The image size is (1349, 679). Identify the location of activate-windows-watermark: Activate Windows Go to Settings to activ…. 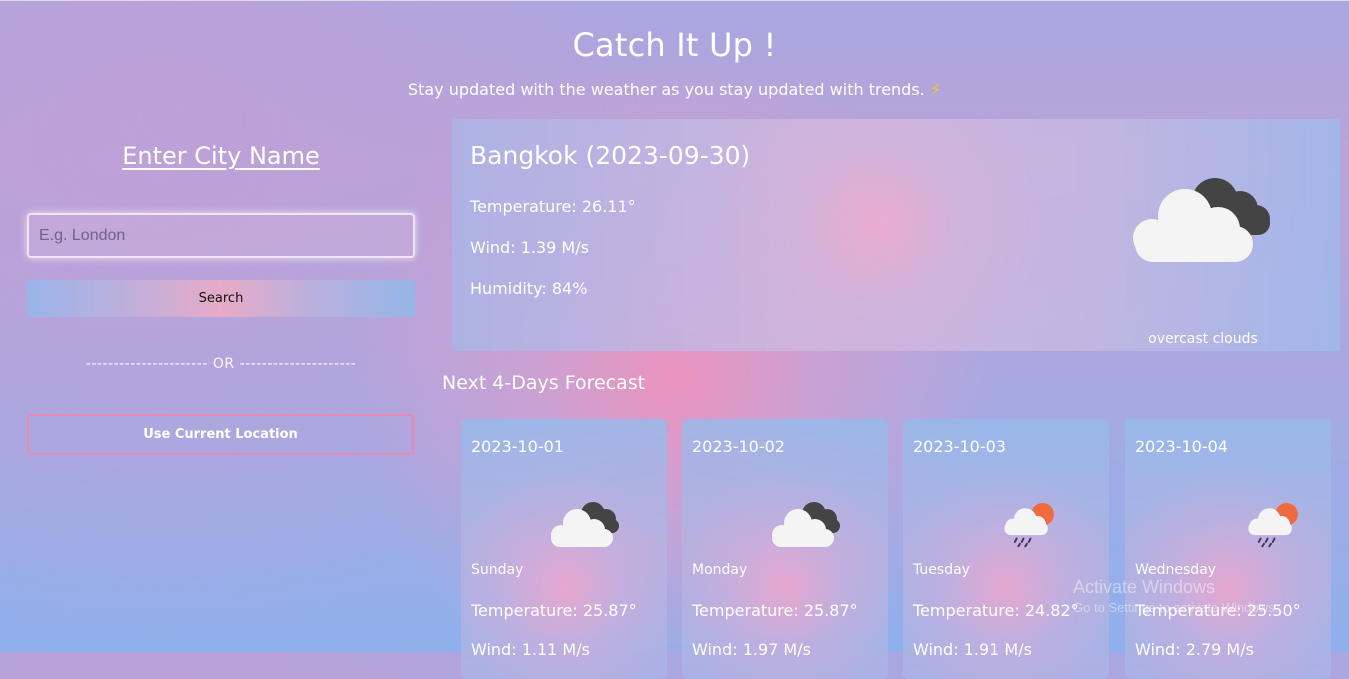
(1175, 596).